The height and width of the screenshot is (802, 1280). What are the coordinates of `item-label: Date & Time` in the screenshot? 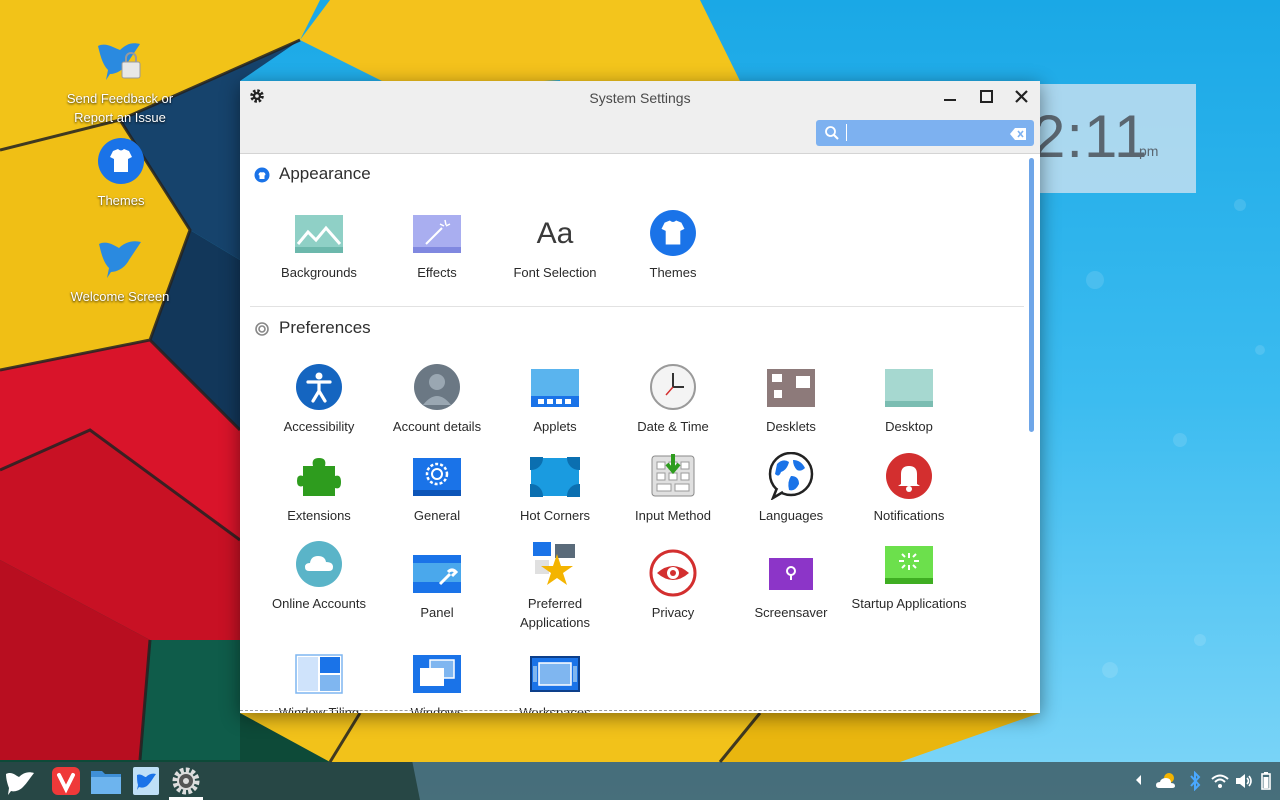 It's located at (673, 426).